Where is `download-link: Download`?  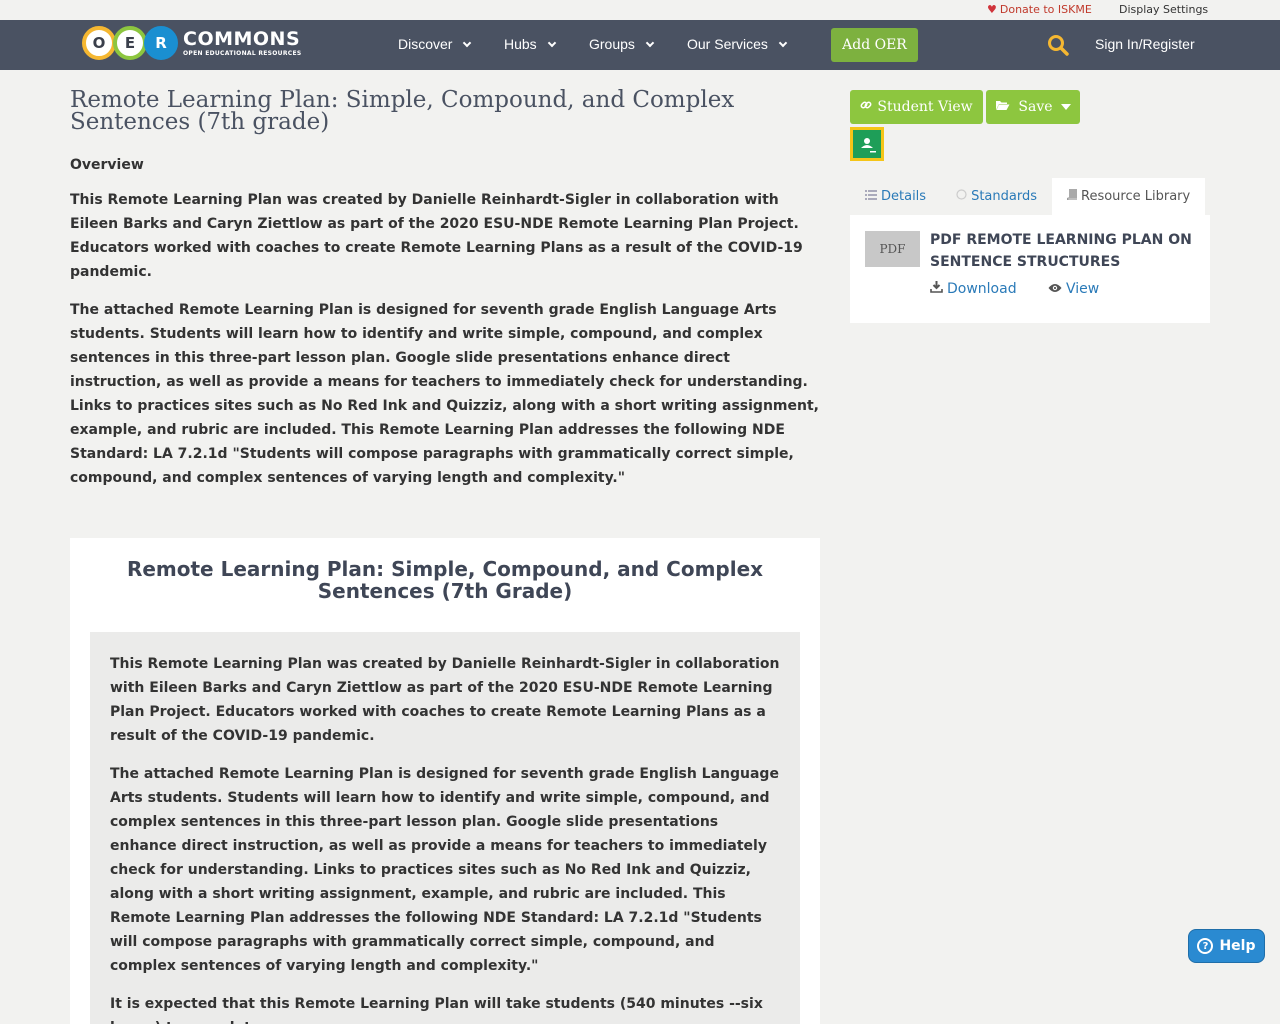
download-link: Download is located at coordinates (973, 289).